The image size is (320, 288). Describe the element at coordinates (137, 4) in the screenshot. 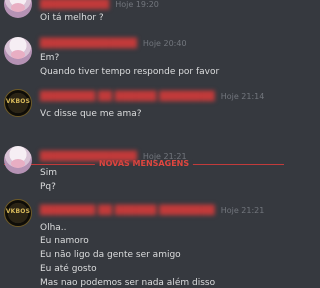

I see `timestamp: Hoje 19:20` at that location.